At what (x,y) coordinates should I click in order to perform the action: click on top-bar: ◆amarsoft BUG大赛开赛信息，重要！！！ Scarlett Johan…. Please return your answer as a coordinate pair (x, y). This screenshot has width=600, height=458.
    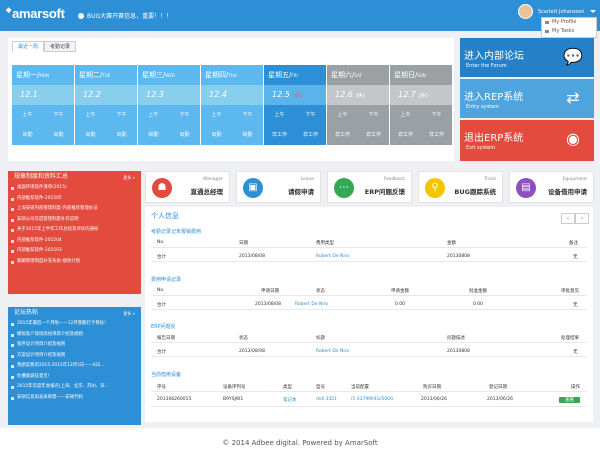
    Looking at the image, I should click on (300, 15).